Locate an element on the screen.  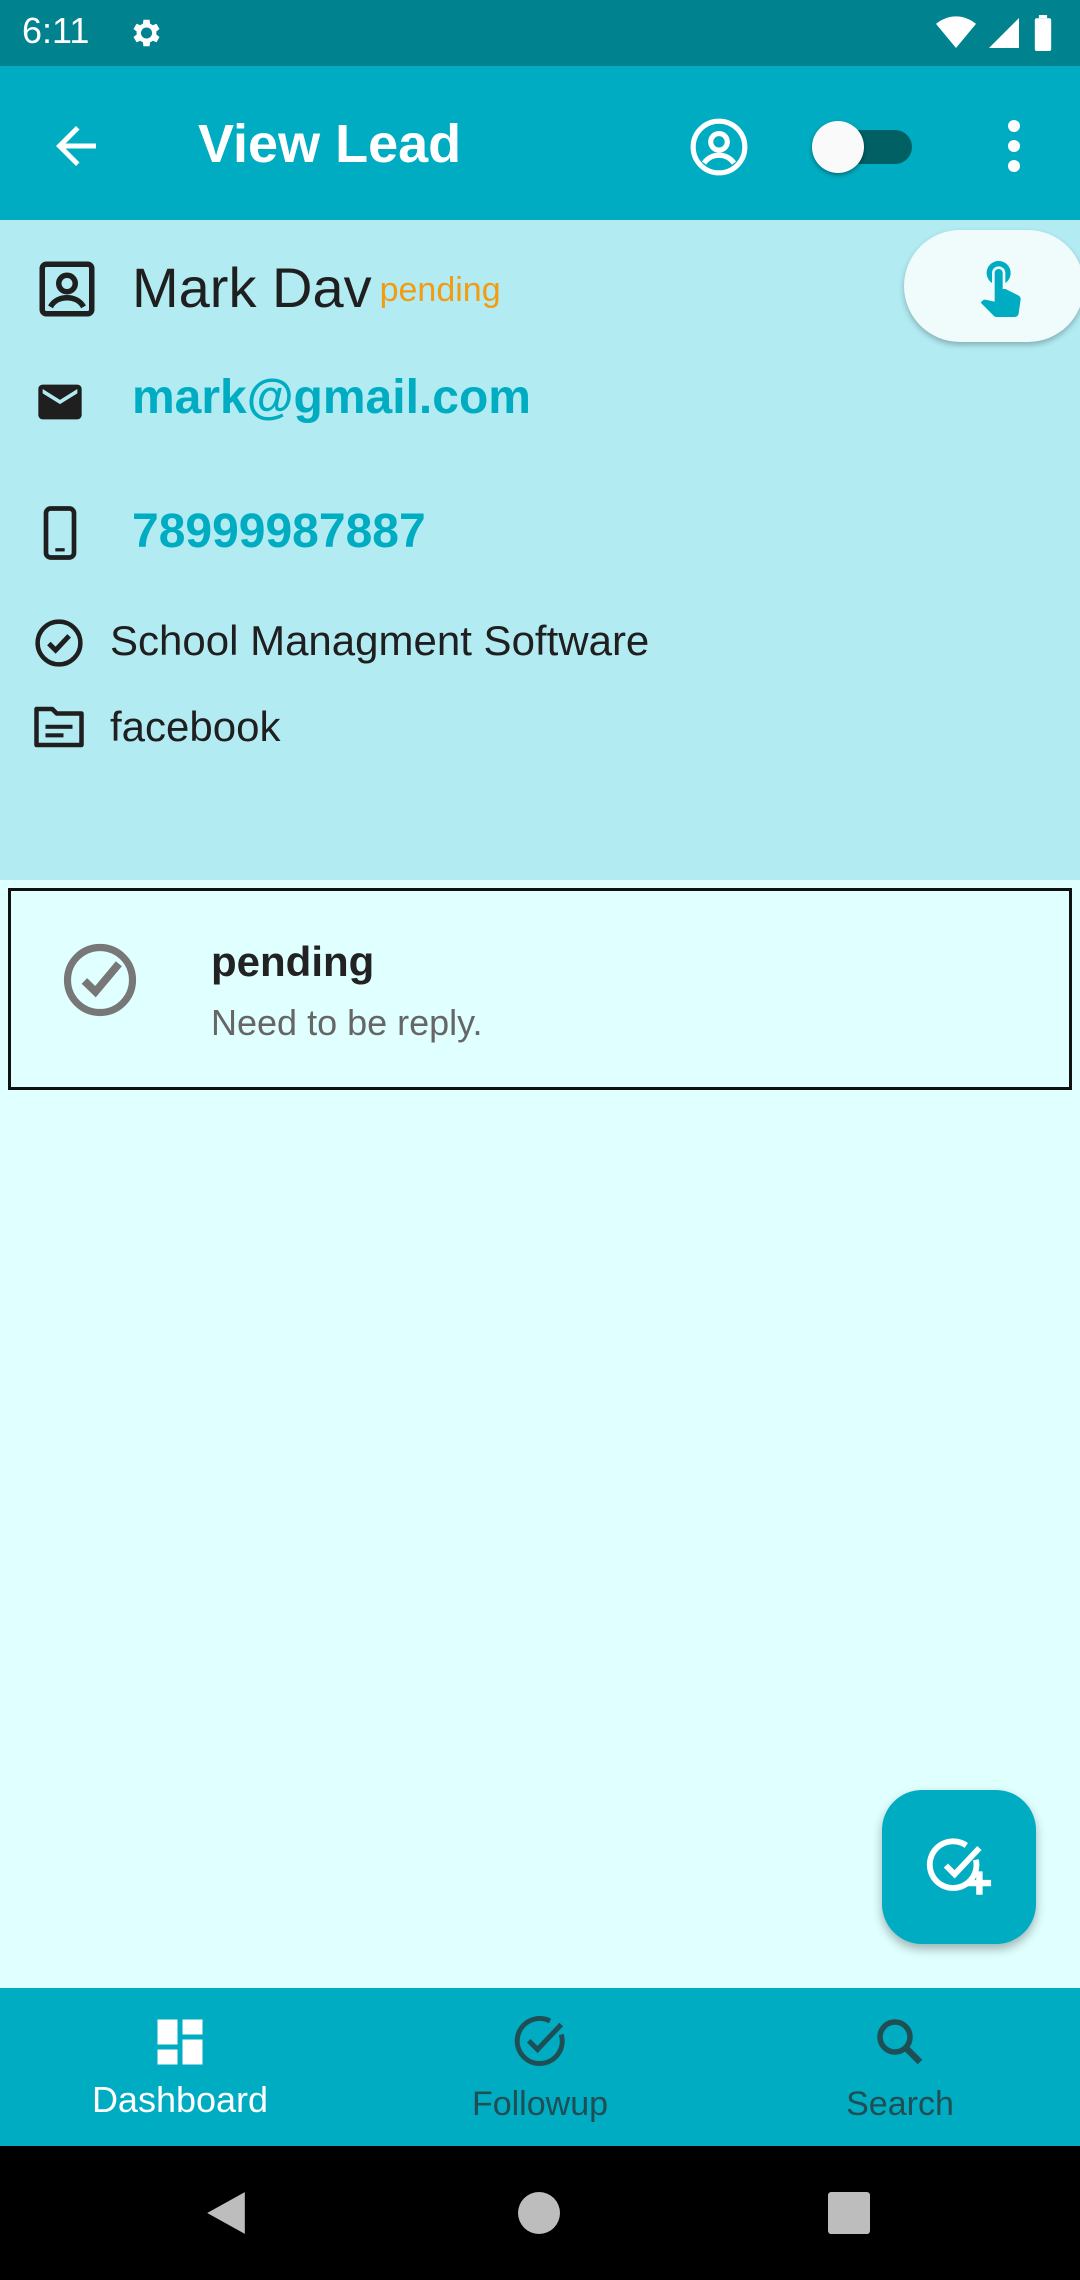
touch-app-icon is located at coordinates (1000, 289).